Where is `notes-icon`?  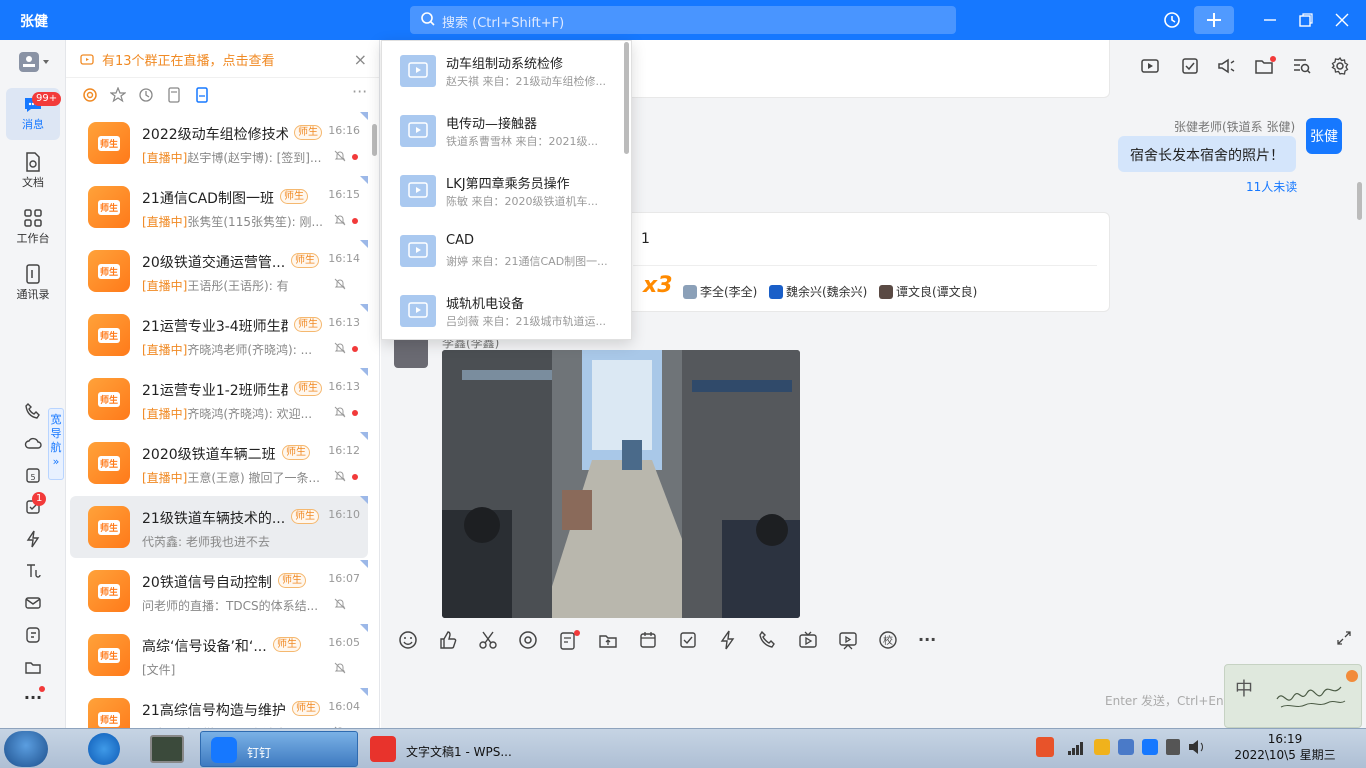 notes-icon is located at coordinates (33, 636).